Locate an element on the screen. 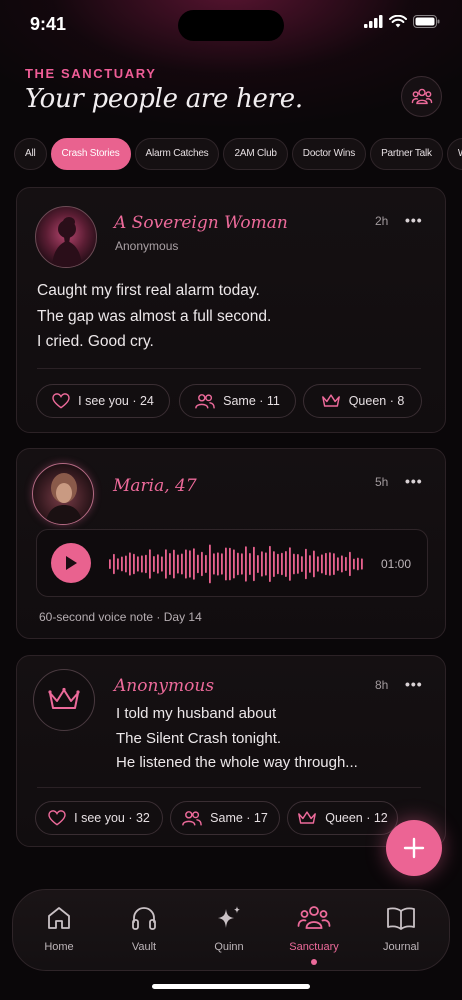 The height and width of the screenshot is (1000, 462). post-time: 2h is located at coordinates (382, 221).